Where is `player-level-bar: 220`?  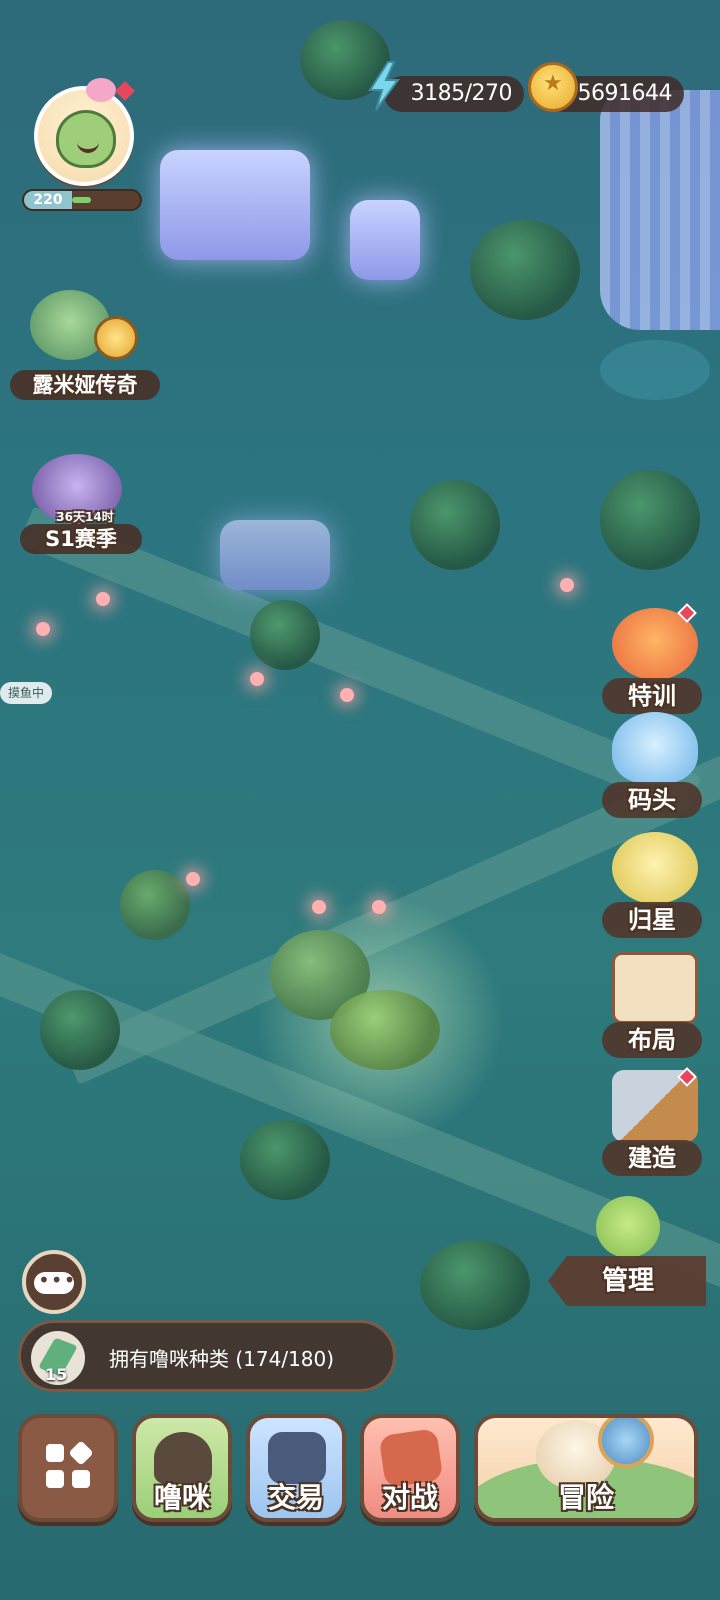 player-level-bar: 220 is located at coordinates (82, 200).